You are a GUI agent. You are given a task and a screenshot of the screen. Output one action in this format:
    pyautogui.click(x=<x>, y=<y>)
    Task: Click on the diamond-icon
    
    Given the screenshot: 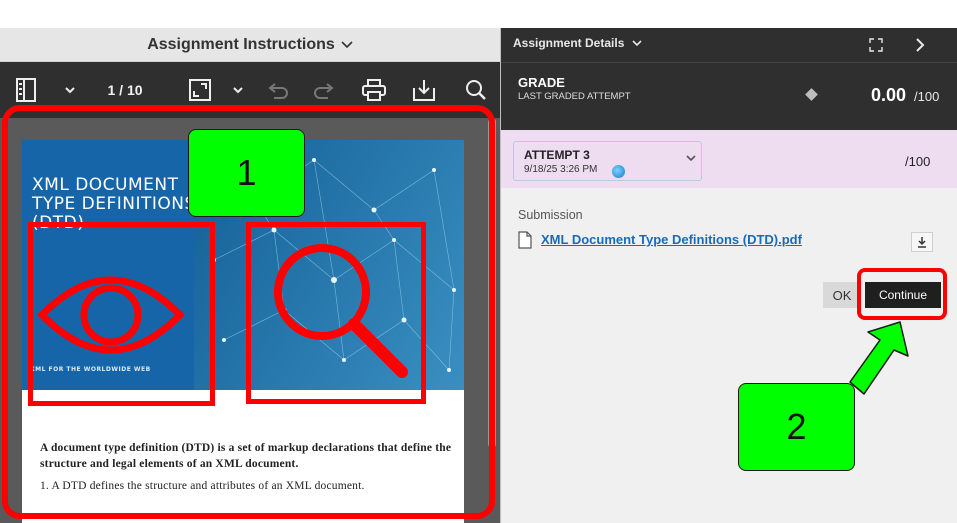 What is the action you would take?
    pyautogui.click(x=811, y=94)
    